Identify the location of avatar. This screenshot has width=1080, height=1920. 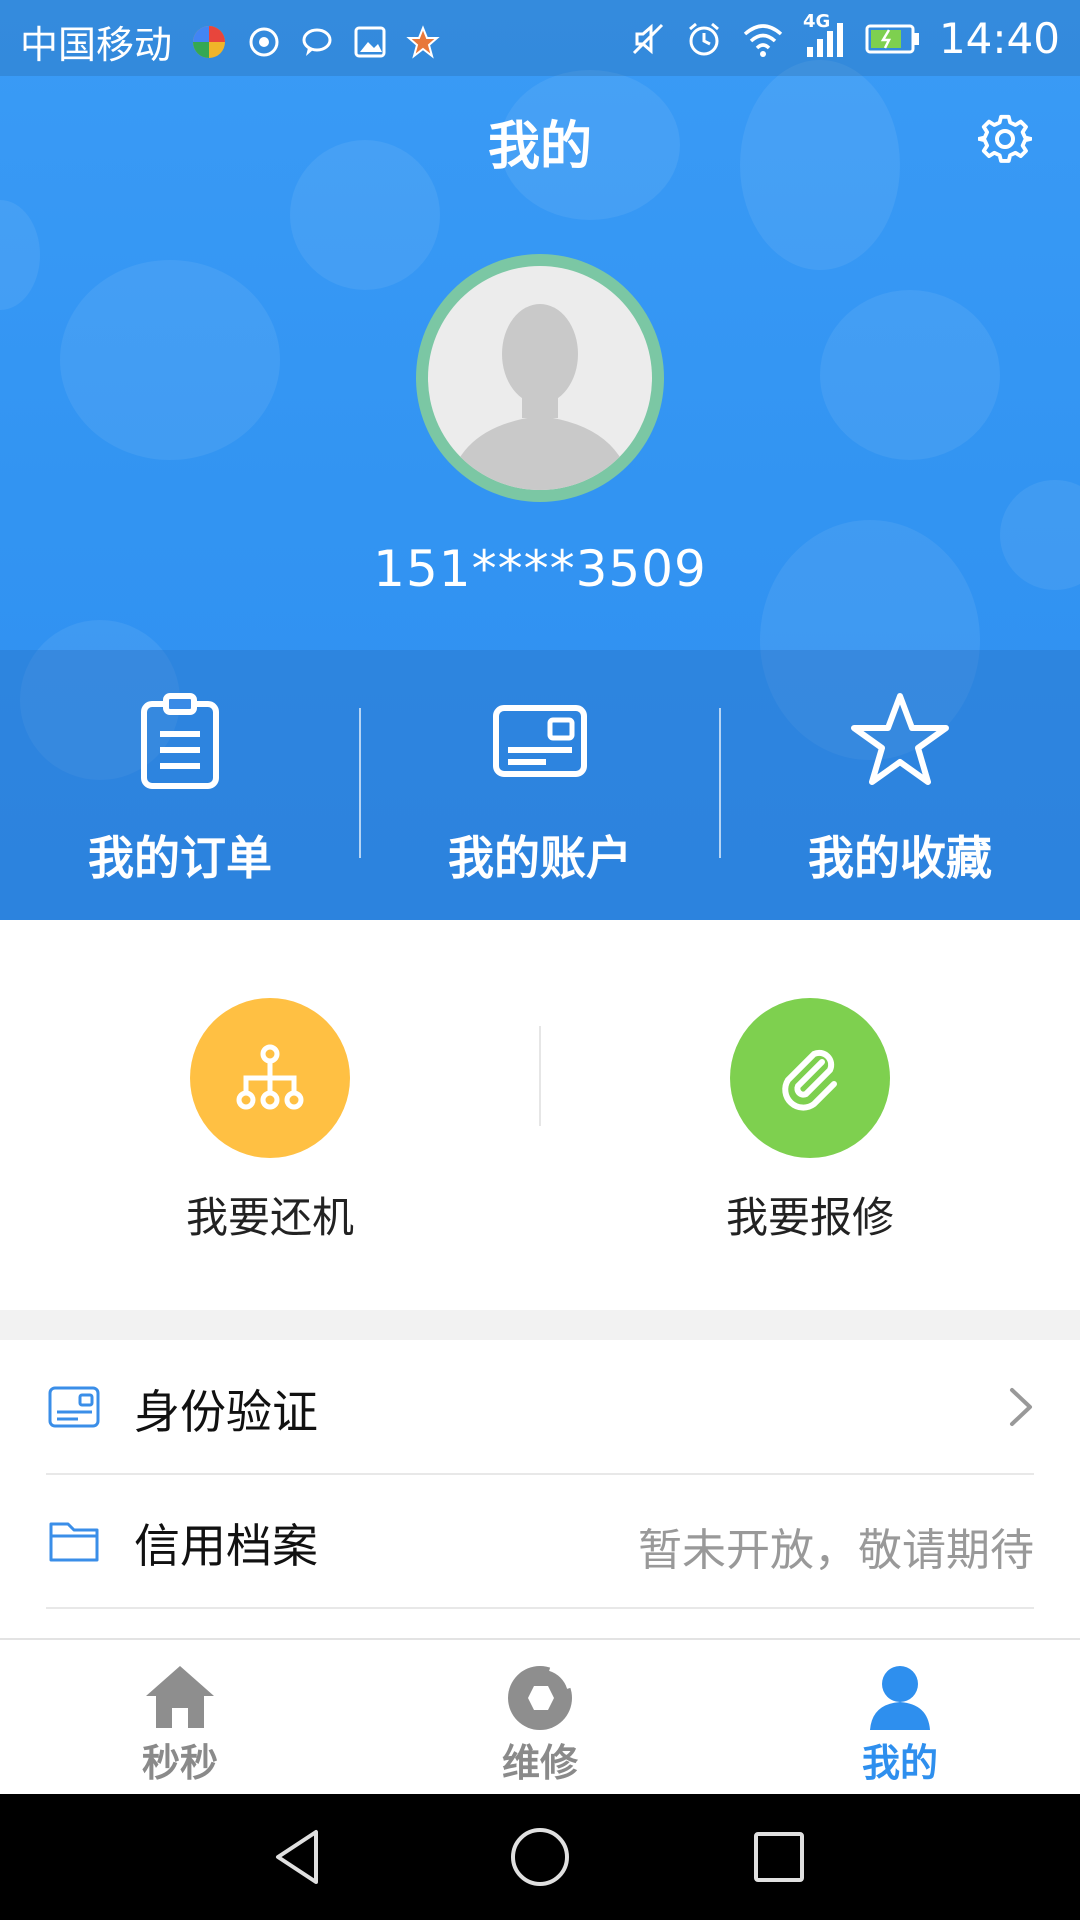
(540, 378).